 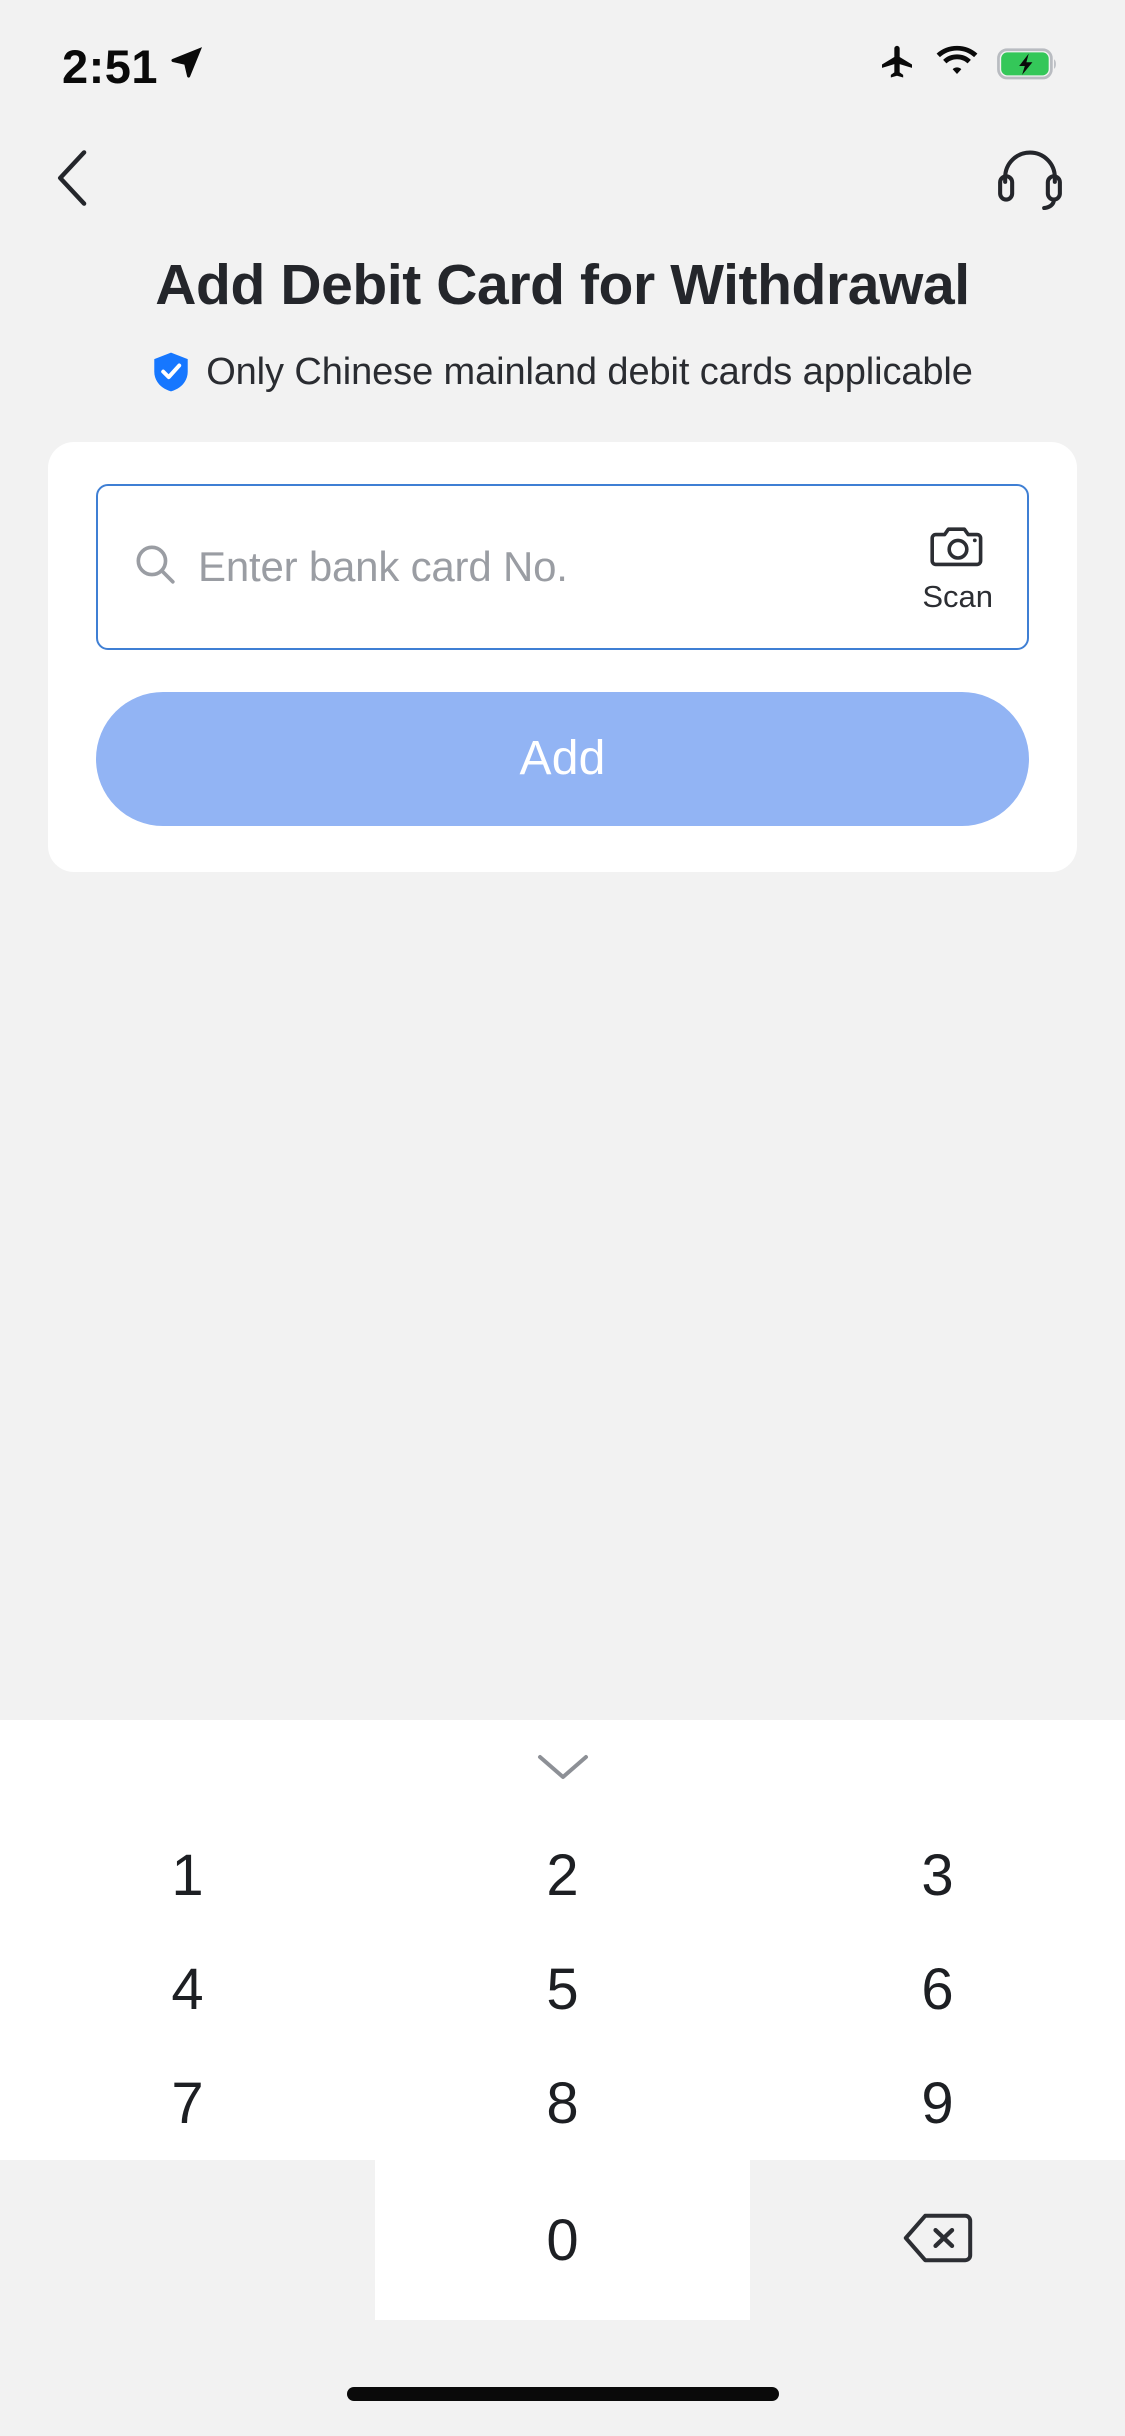 What do you see at coordinates (562, 64) in the screenshot?
I see `status-bar: 2:51` at bounding box center [562, 64].